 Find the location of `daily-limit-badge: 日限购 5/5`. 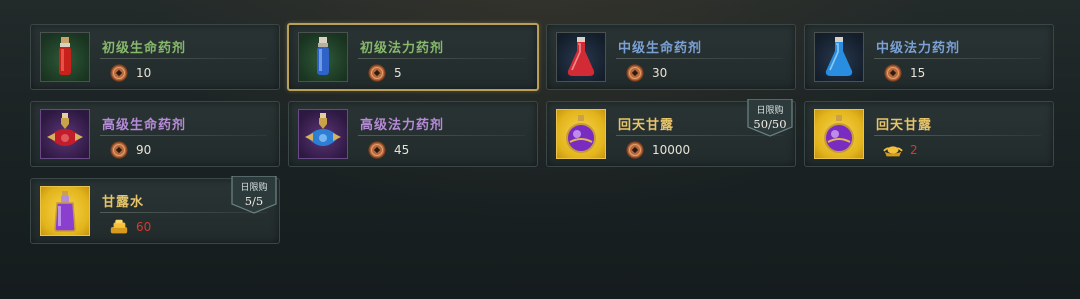

daily-limit-badge: 日限购 5/5 is located at coordinates (254, 195).